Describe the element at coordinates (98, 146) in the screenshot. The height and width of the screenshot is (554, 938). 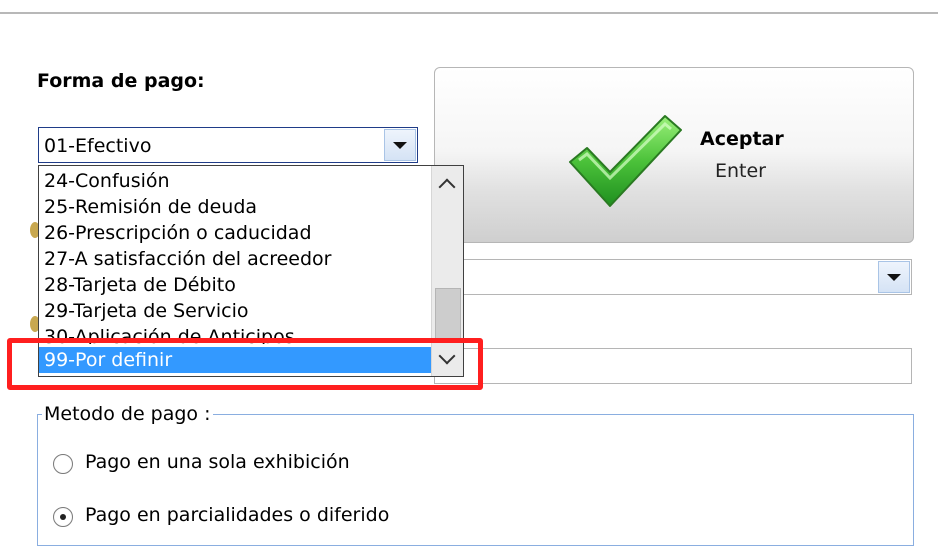
I see `forma-de-pago-value: 01-Efectivo` at that location.